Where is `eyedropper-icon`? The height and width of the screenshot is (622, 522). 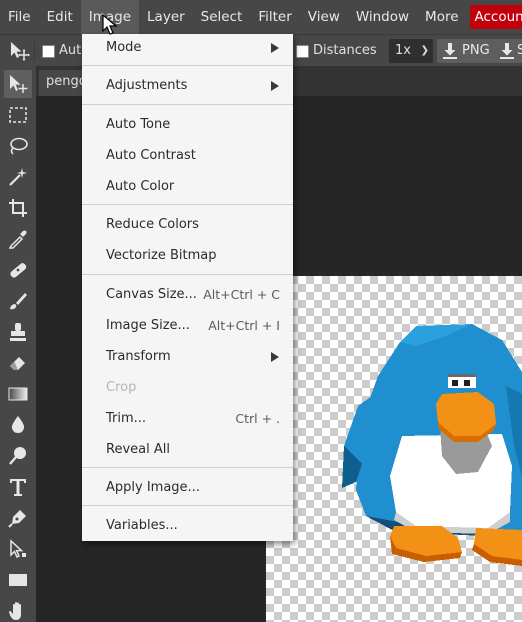
eyedropper-icon is located at coordinates (17, 239).